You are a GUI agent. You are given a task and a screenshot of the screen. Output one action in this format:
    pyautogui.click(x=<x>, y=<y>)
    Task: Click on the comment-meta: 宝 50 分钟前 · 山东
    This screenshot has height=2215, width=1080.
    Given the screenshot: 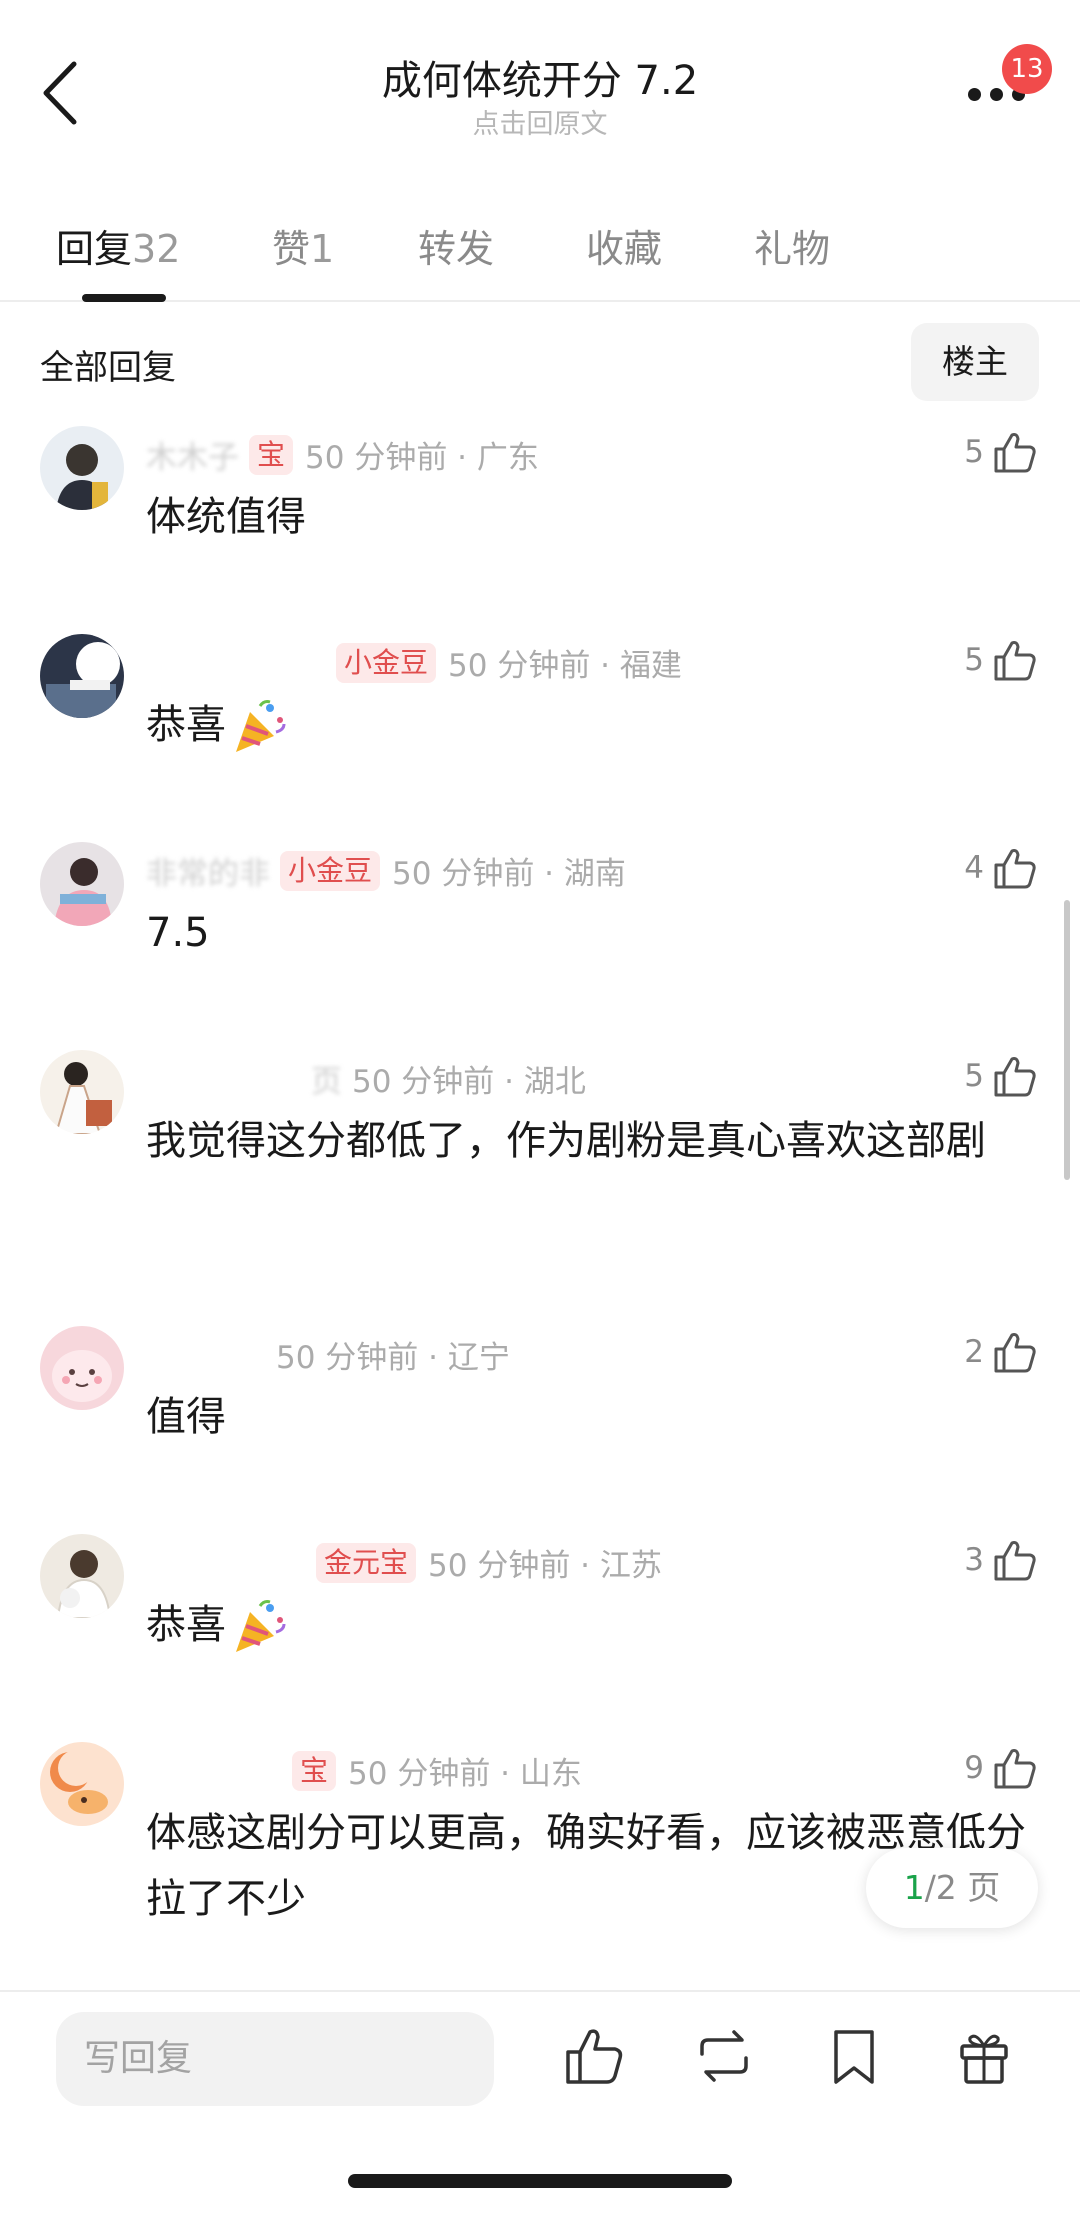 What is the action you would take?
    pyautogui.click(x=541, y=1770)
    